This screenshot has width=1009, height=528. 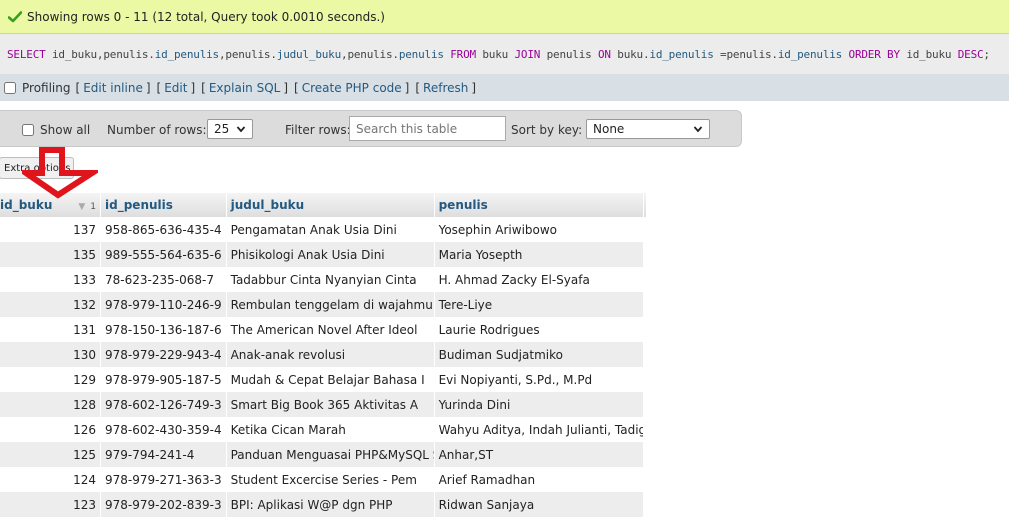 I want to click on sql-keyword: JOIN, so click(x=527, y=54).